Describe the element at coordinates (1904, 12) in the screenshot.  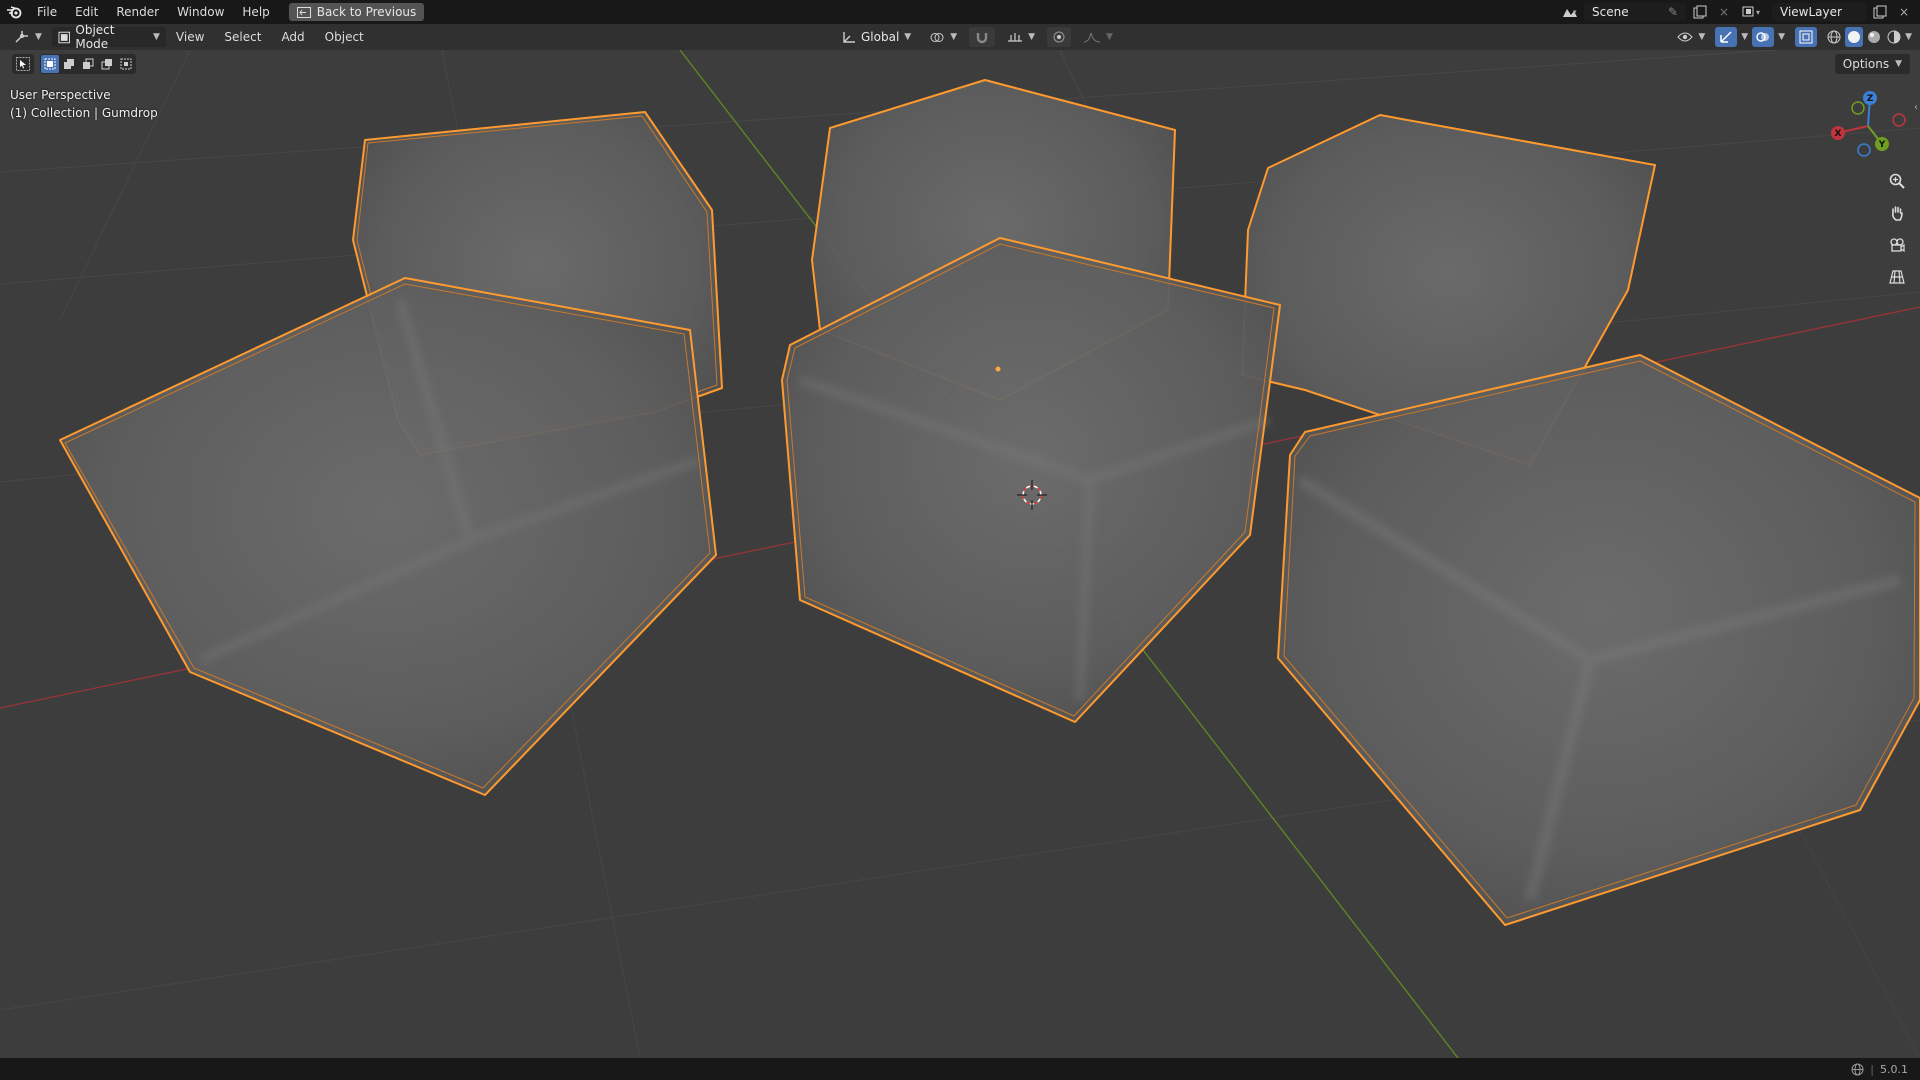
I see `delete-view-layer-icon: ×` at that location.